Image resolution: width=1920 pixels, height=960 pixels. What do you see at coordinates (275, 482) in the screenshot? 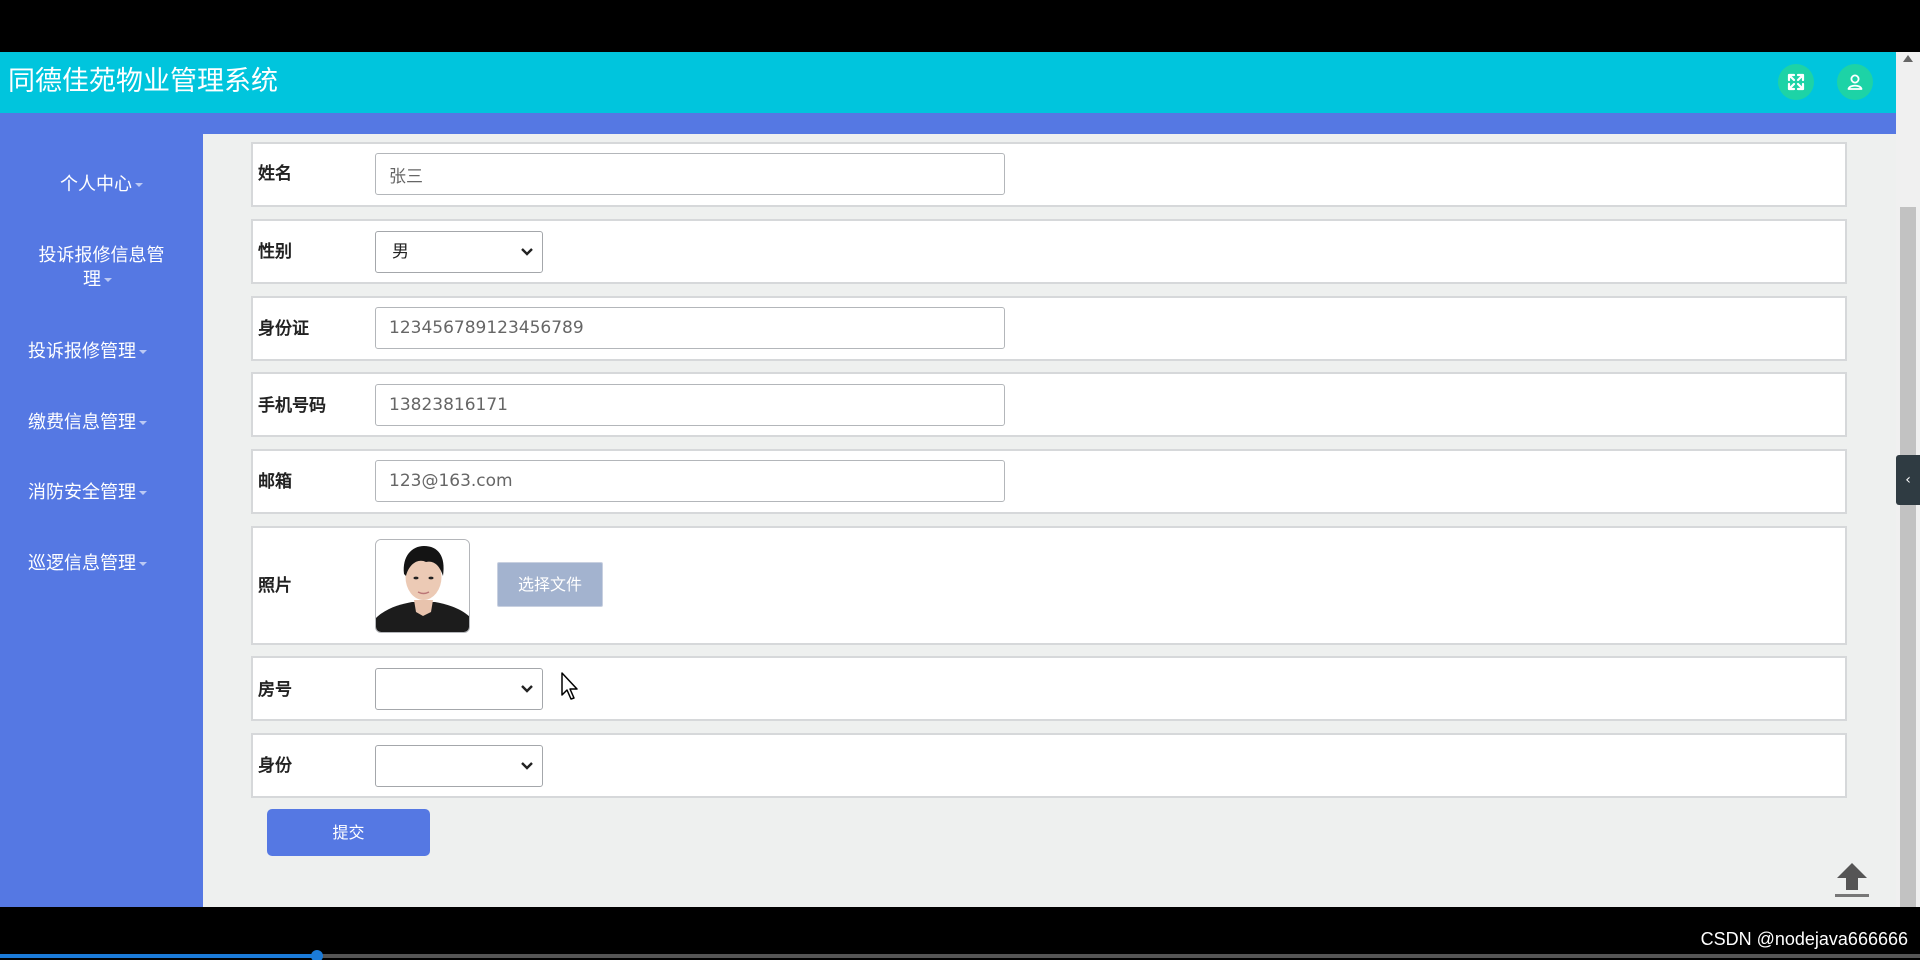
I see `email-label: 邮箱` at bounding box center [275, 482].